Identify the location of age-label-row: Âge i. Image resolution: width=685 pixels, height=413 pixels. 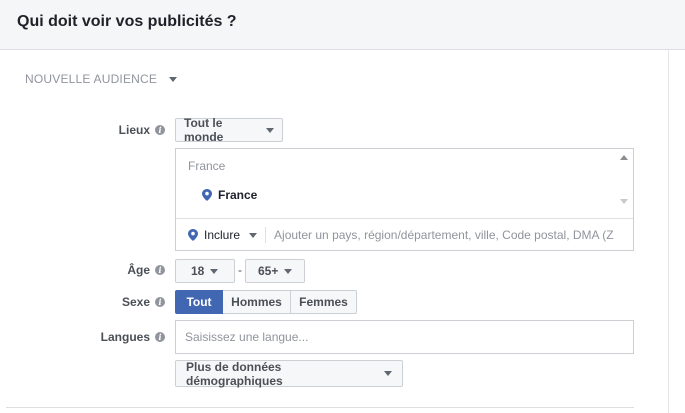
(95, 270).